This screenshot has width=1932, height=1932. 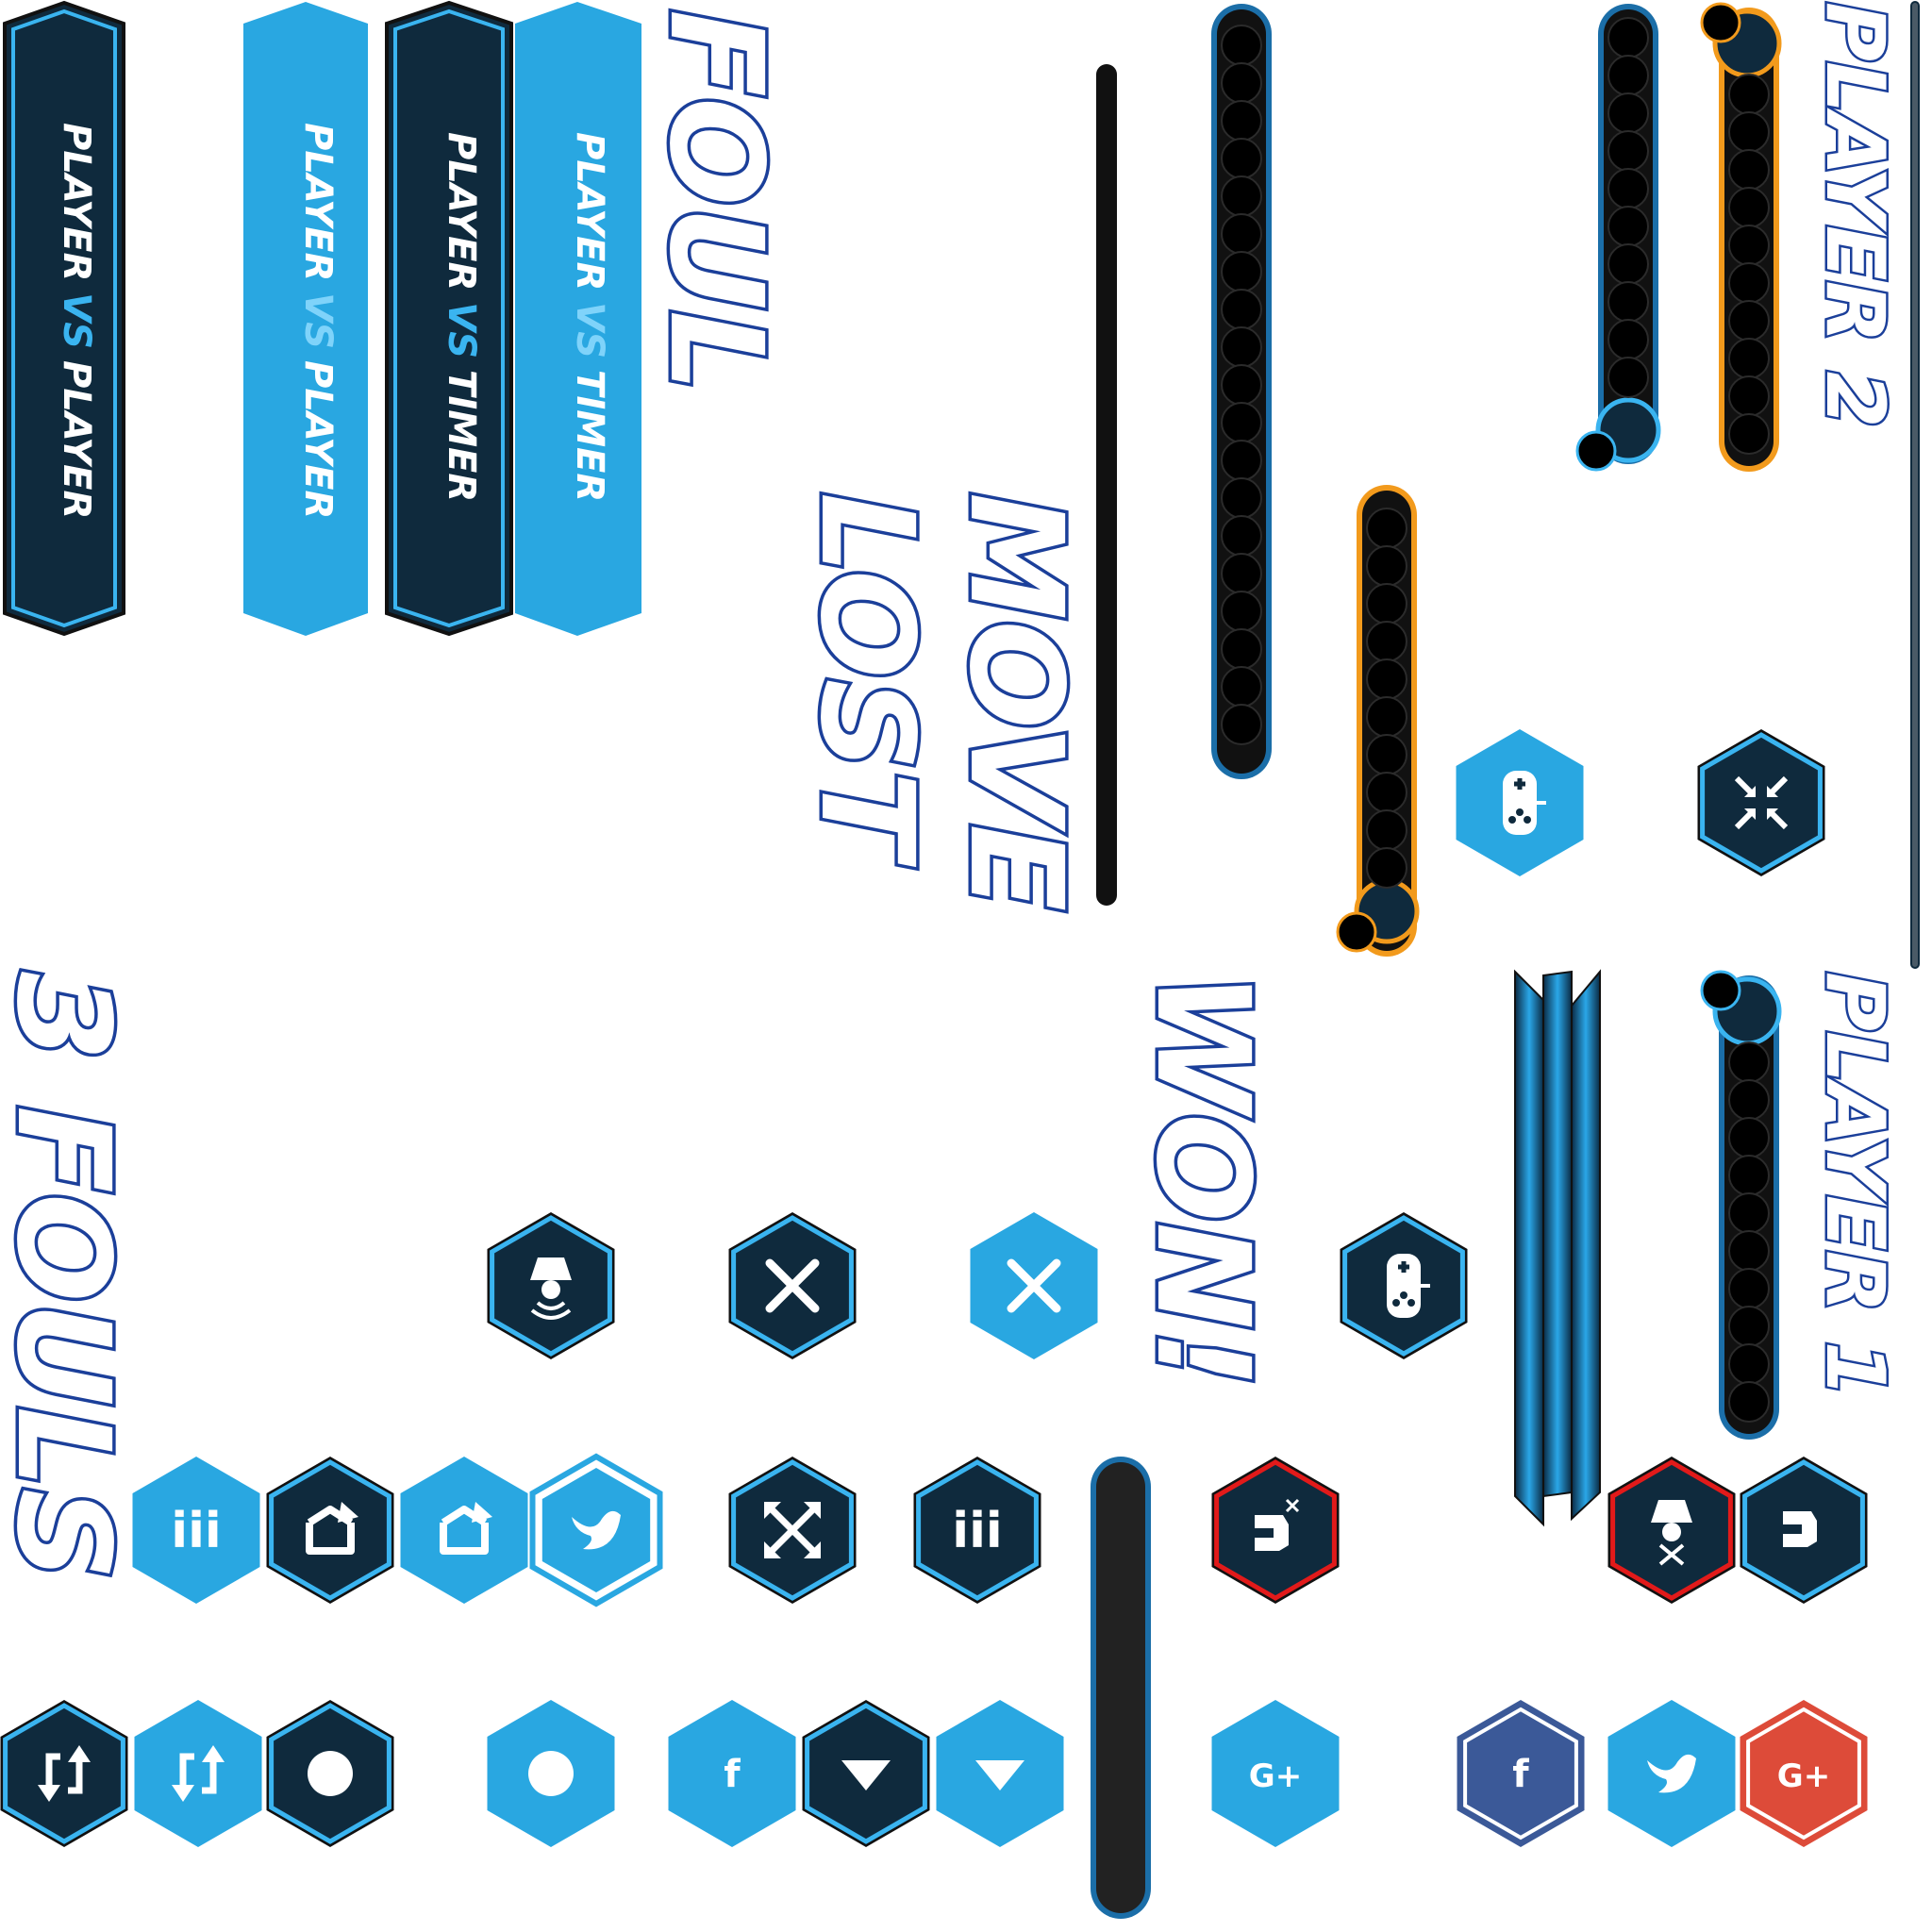 What do you see at coordinates (1121, 1688) in the screenshot?
I see `power-rail` at bounding box center [1121, 1688].